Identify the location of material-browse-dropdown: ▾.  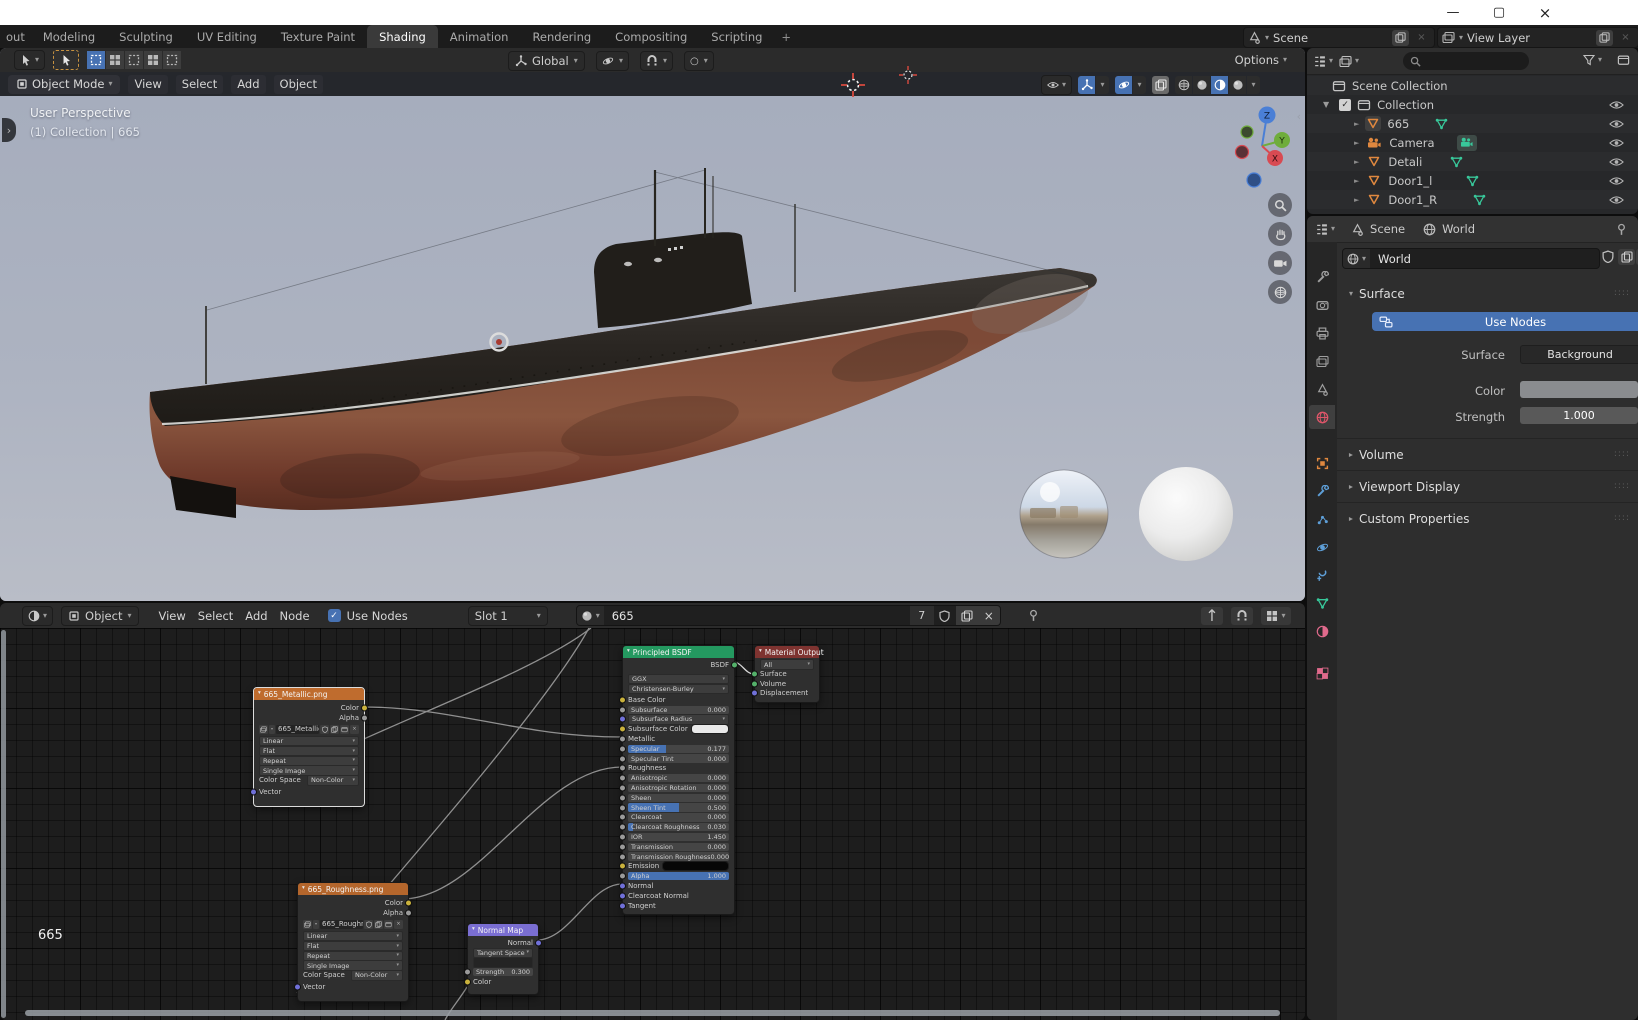
(590, 615).